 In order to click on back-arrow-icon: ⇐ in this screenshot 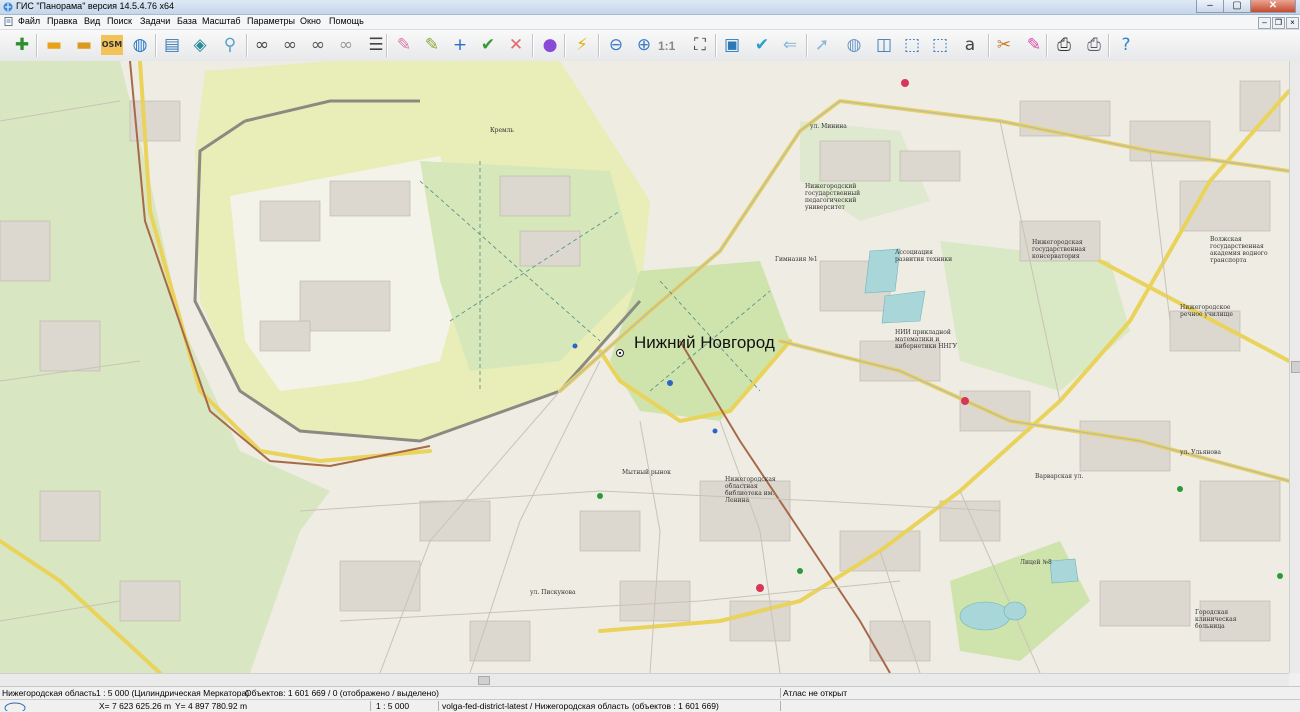, I will do `click(790, 45)`.